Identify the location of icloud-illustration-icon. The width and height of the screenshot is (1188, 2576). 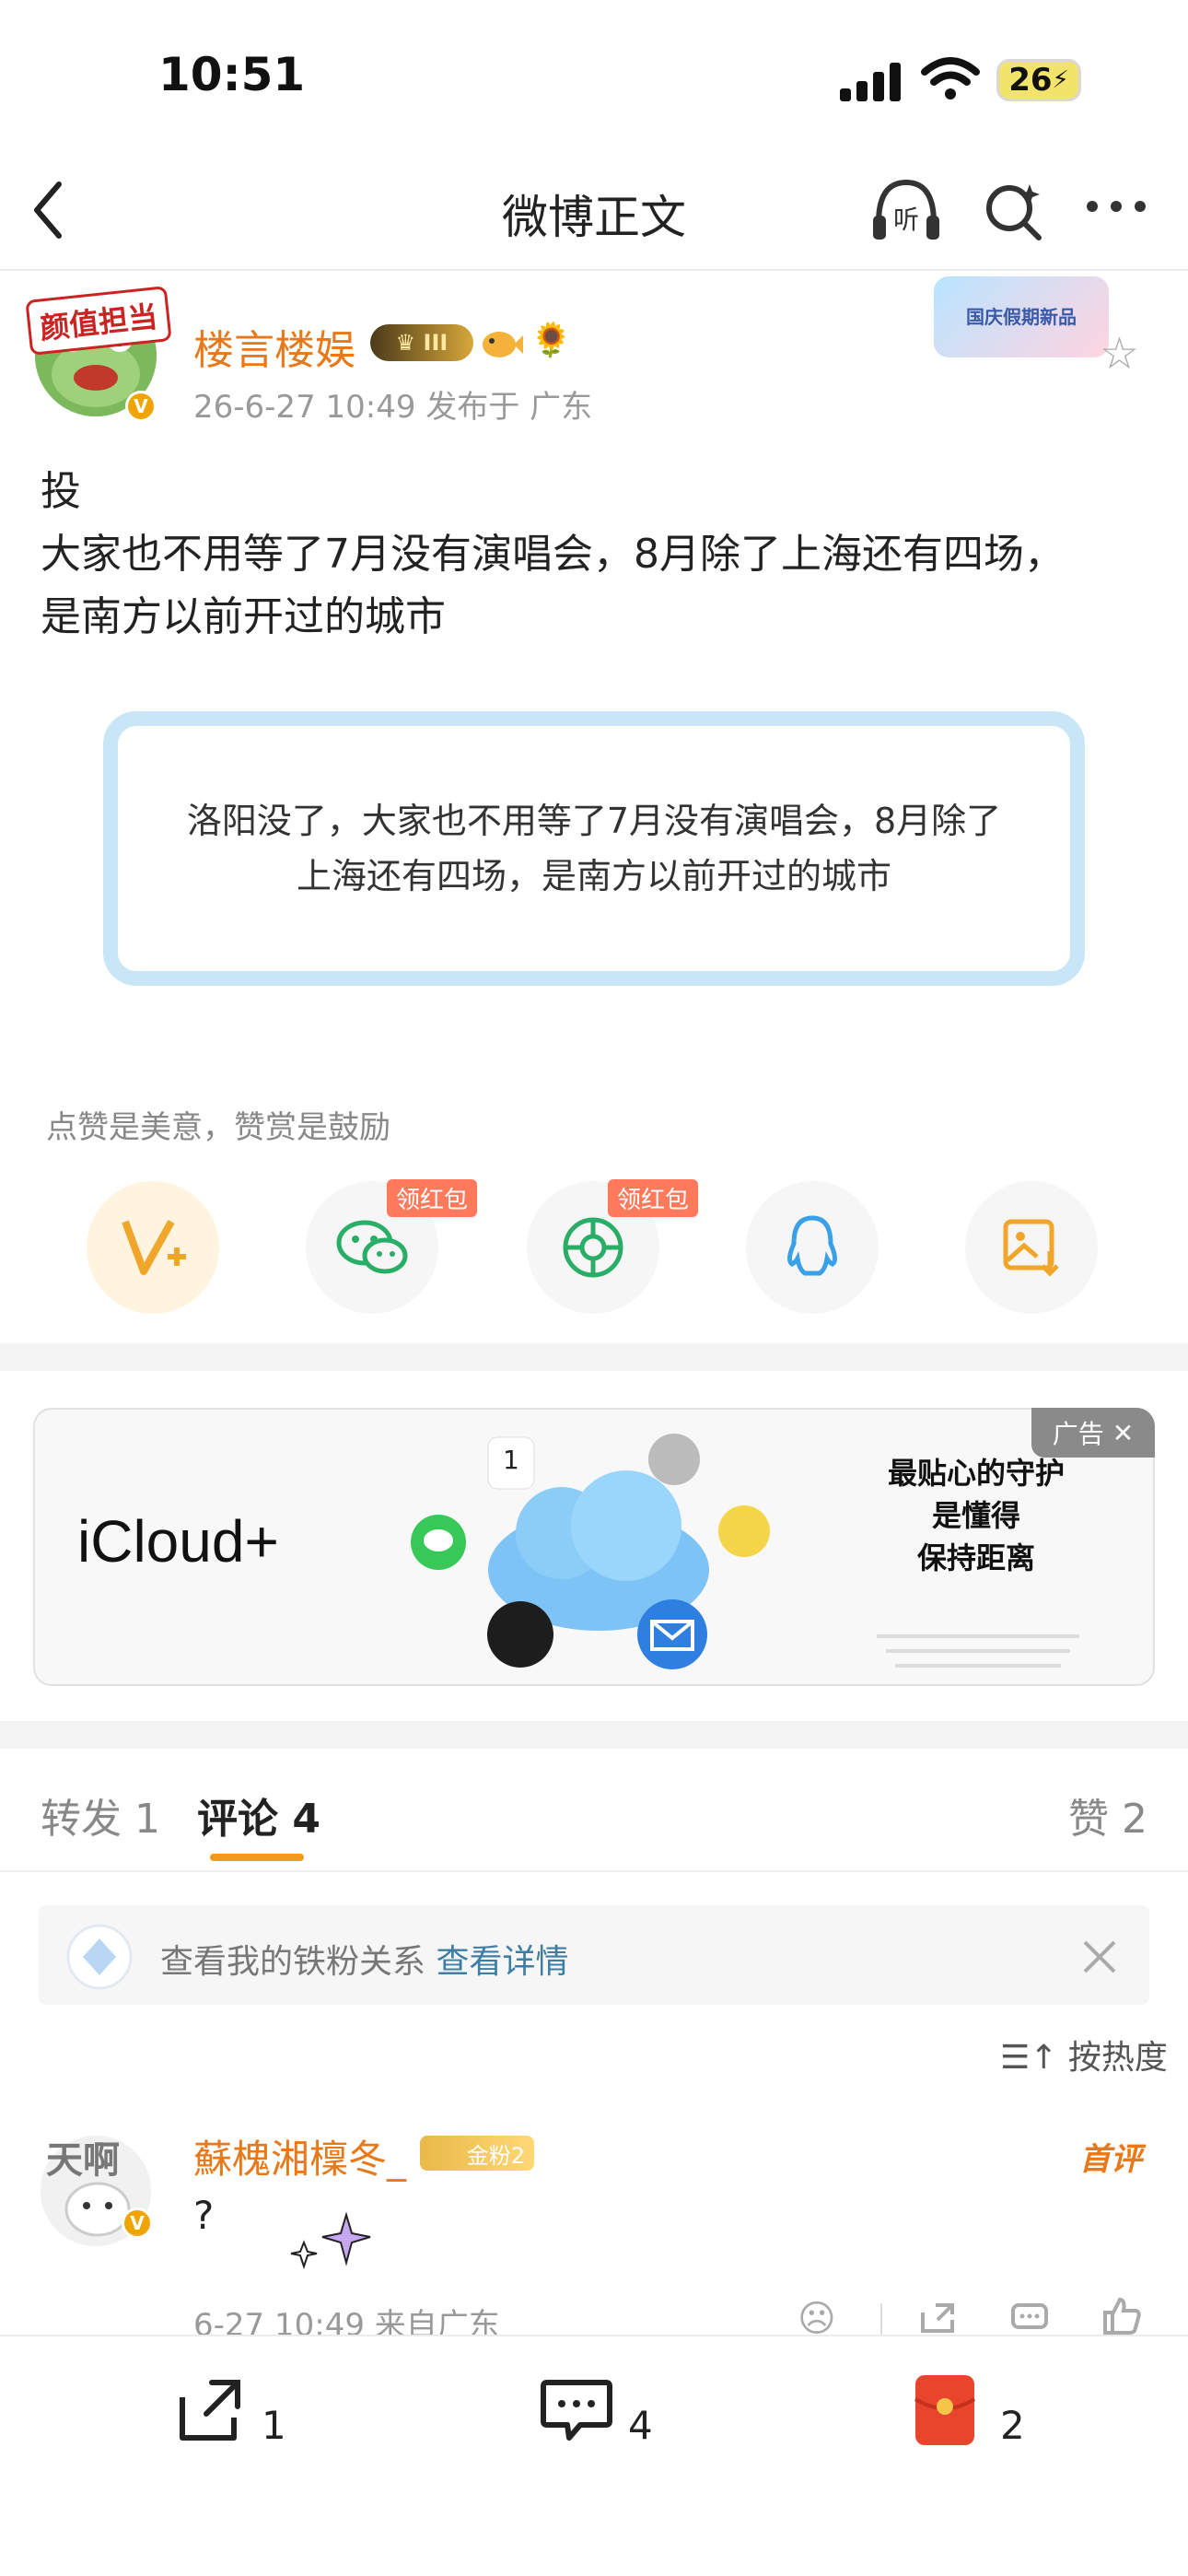
(590, 1551).